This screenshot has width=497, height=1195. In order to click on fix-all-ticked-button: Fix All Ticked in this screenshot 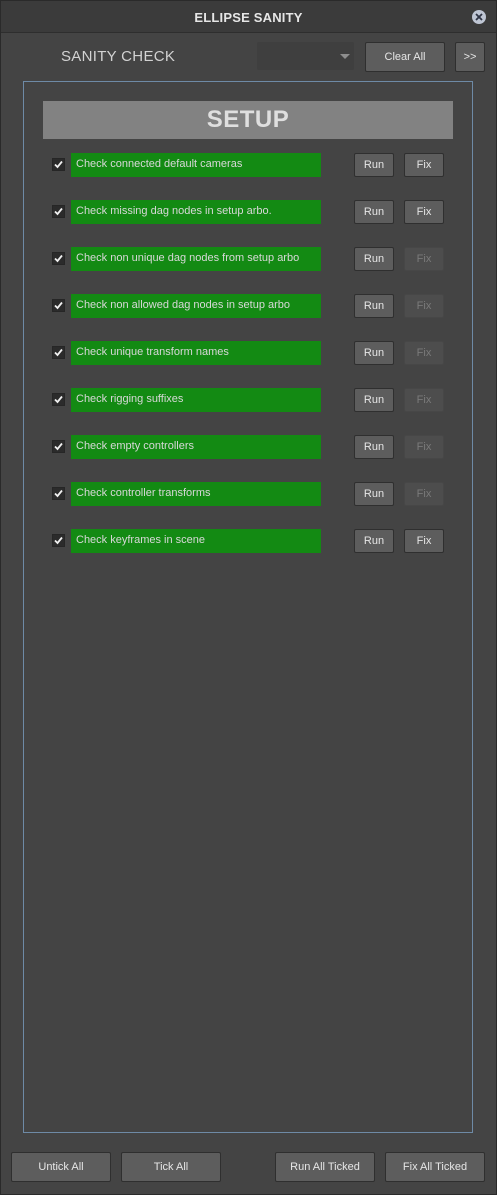, I will do `click(435, 1167)`.